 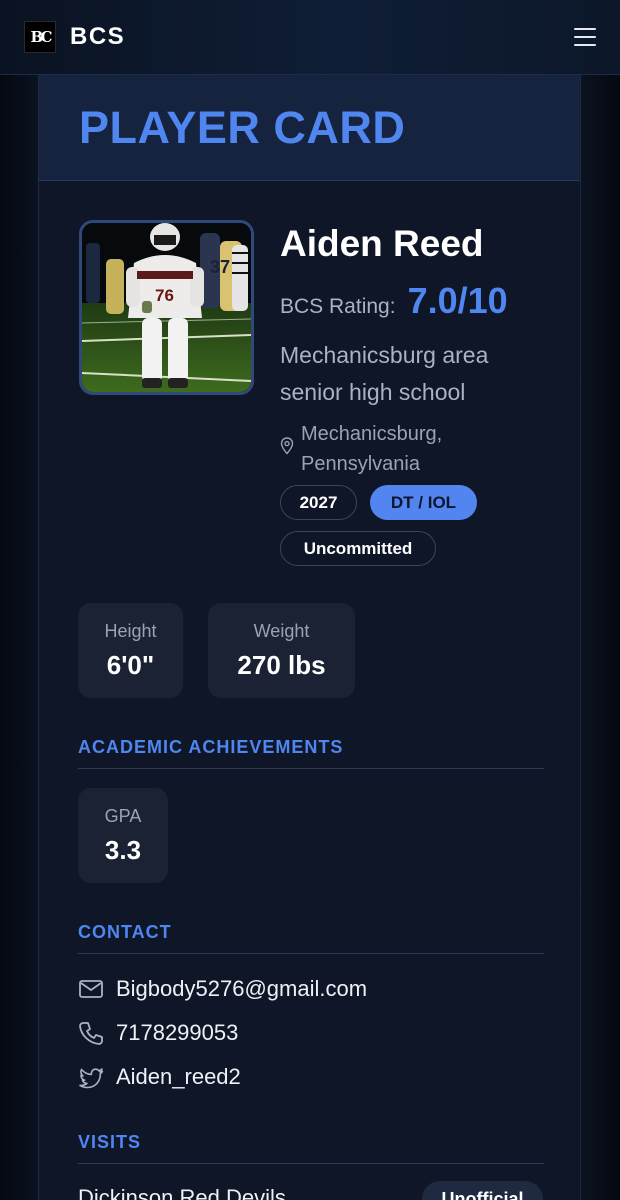 I want to click on svg-text: 37, so click(x=220, y=267).